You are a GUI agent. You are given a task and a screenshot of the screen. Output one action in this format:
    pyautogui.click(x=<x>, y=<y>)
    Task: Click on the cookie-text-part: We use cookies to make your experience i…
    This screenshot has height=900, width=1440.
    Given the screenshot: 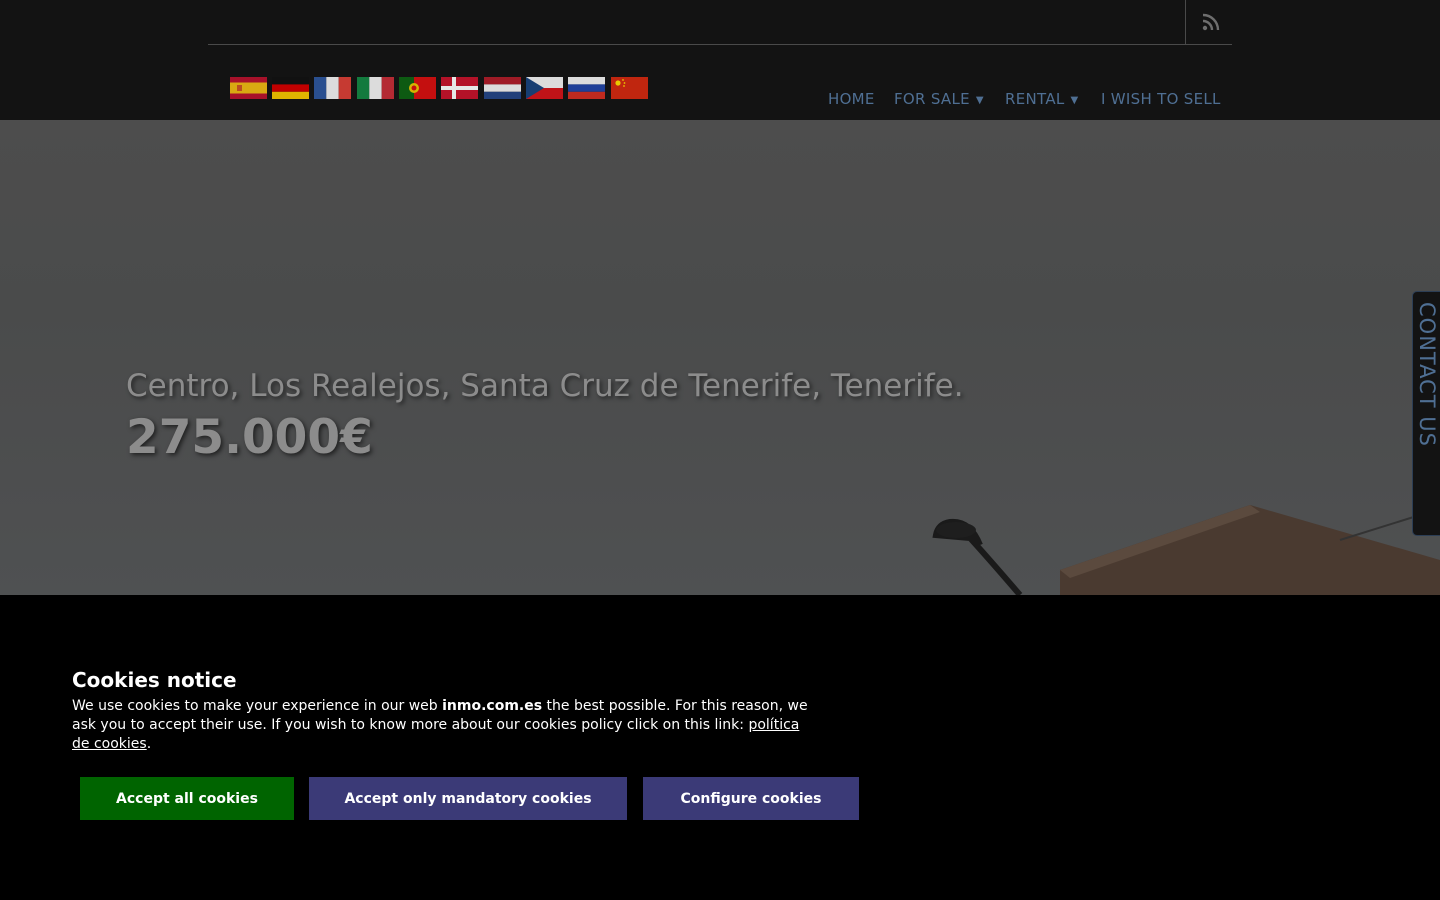 What is the action you would take?
    pyautogui.click(x=257, y=706)
    